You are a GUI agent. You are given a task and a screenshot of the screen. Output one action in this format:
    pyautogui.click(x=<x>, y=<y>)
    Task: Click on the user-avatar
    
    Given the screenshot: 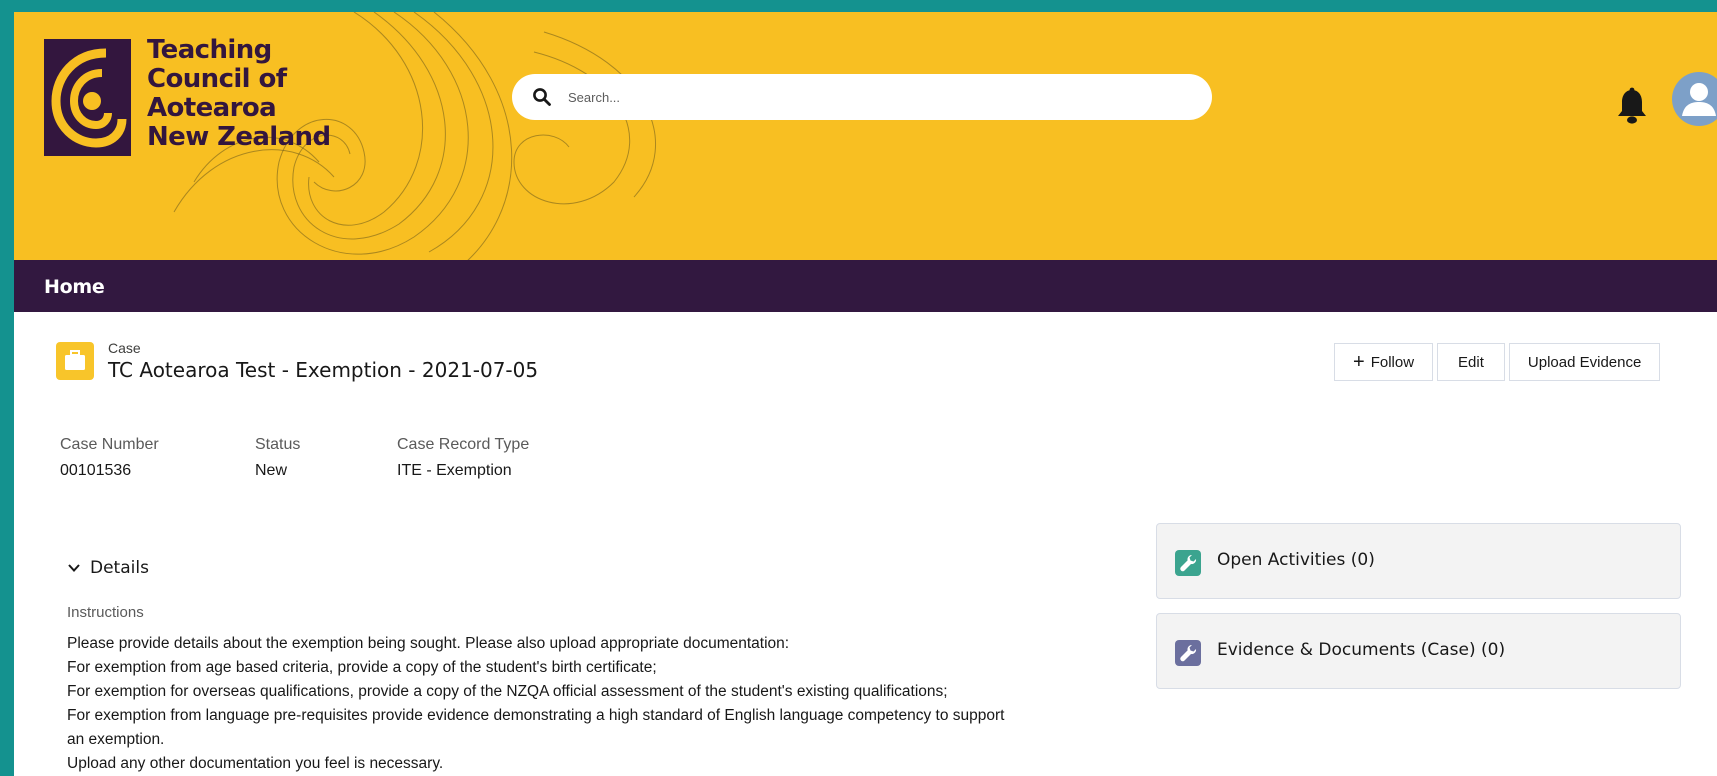 What is the action you would take?
    pyautogui.click(x=1694, y=99)
    